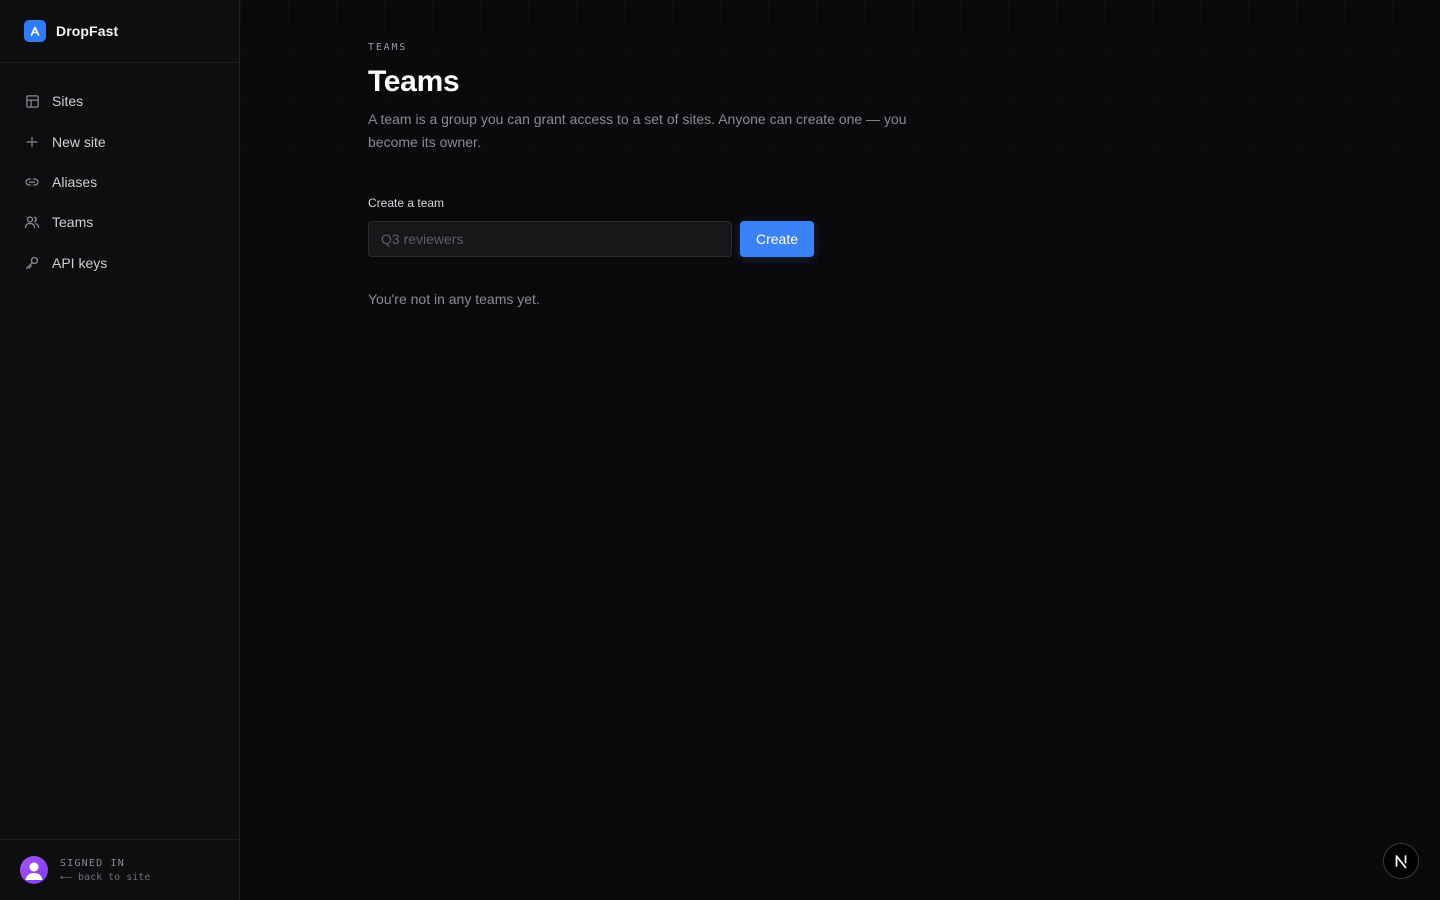  Describe the element at coordinates (777, 239) in the screenshot. I see `create-team-button: Create` at that location.